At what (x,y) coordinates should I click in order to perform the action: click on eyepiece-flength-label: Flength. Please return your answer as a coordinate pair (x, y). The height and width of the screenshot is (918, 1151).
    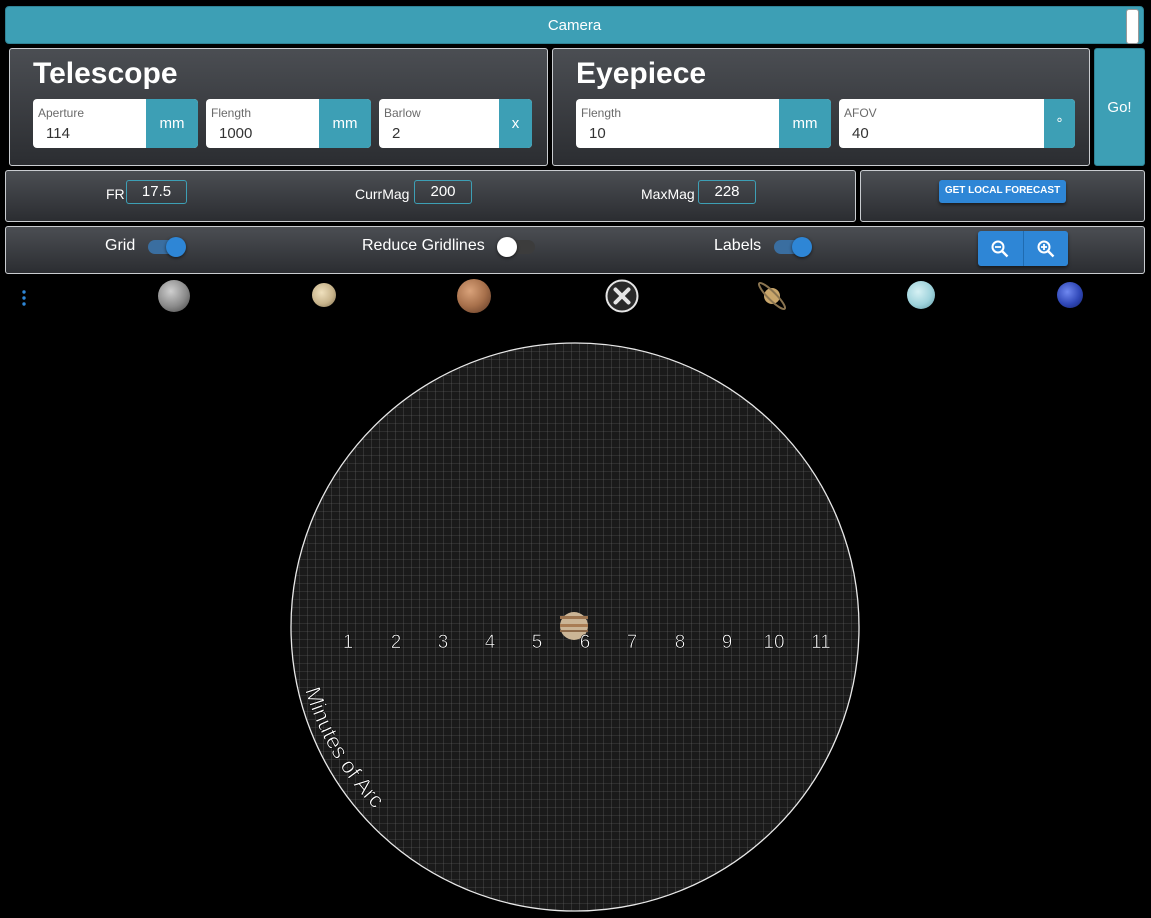
    Looking at the image, I should click on (601, 113).